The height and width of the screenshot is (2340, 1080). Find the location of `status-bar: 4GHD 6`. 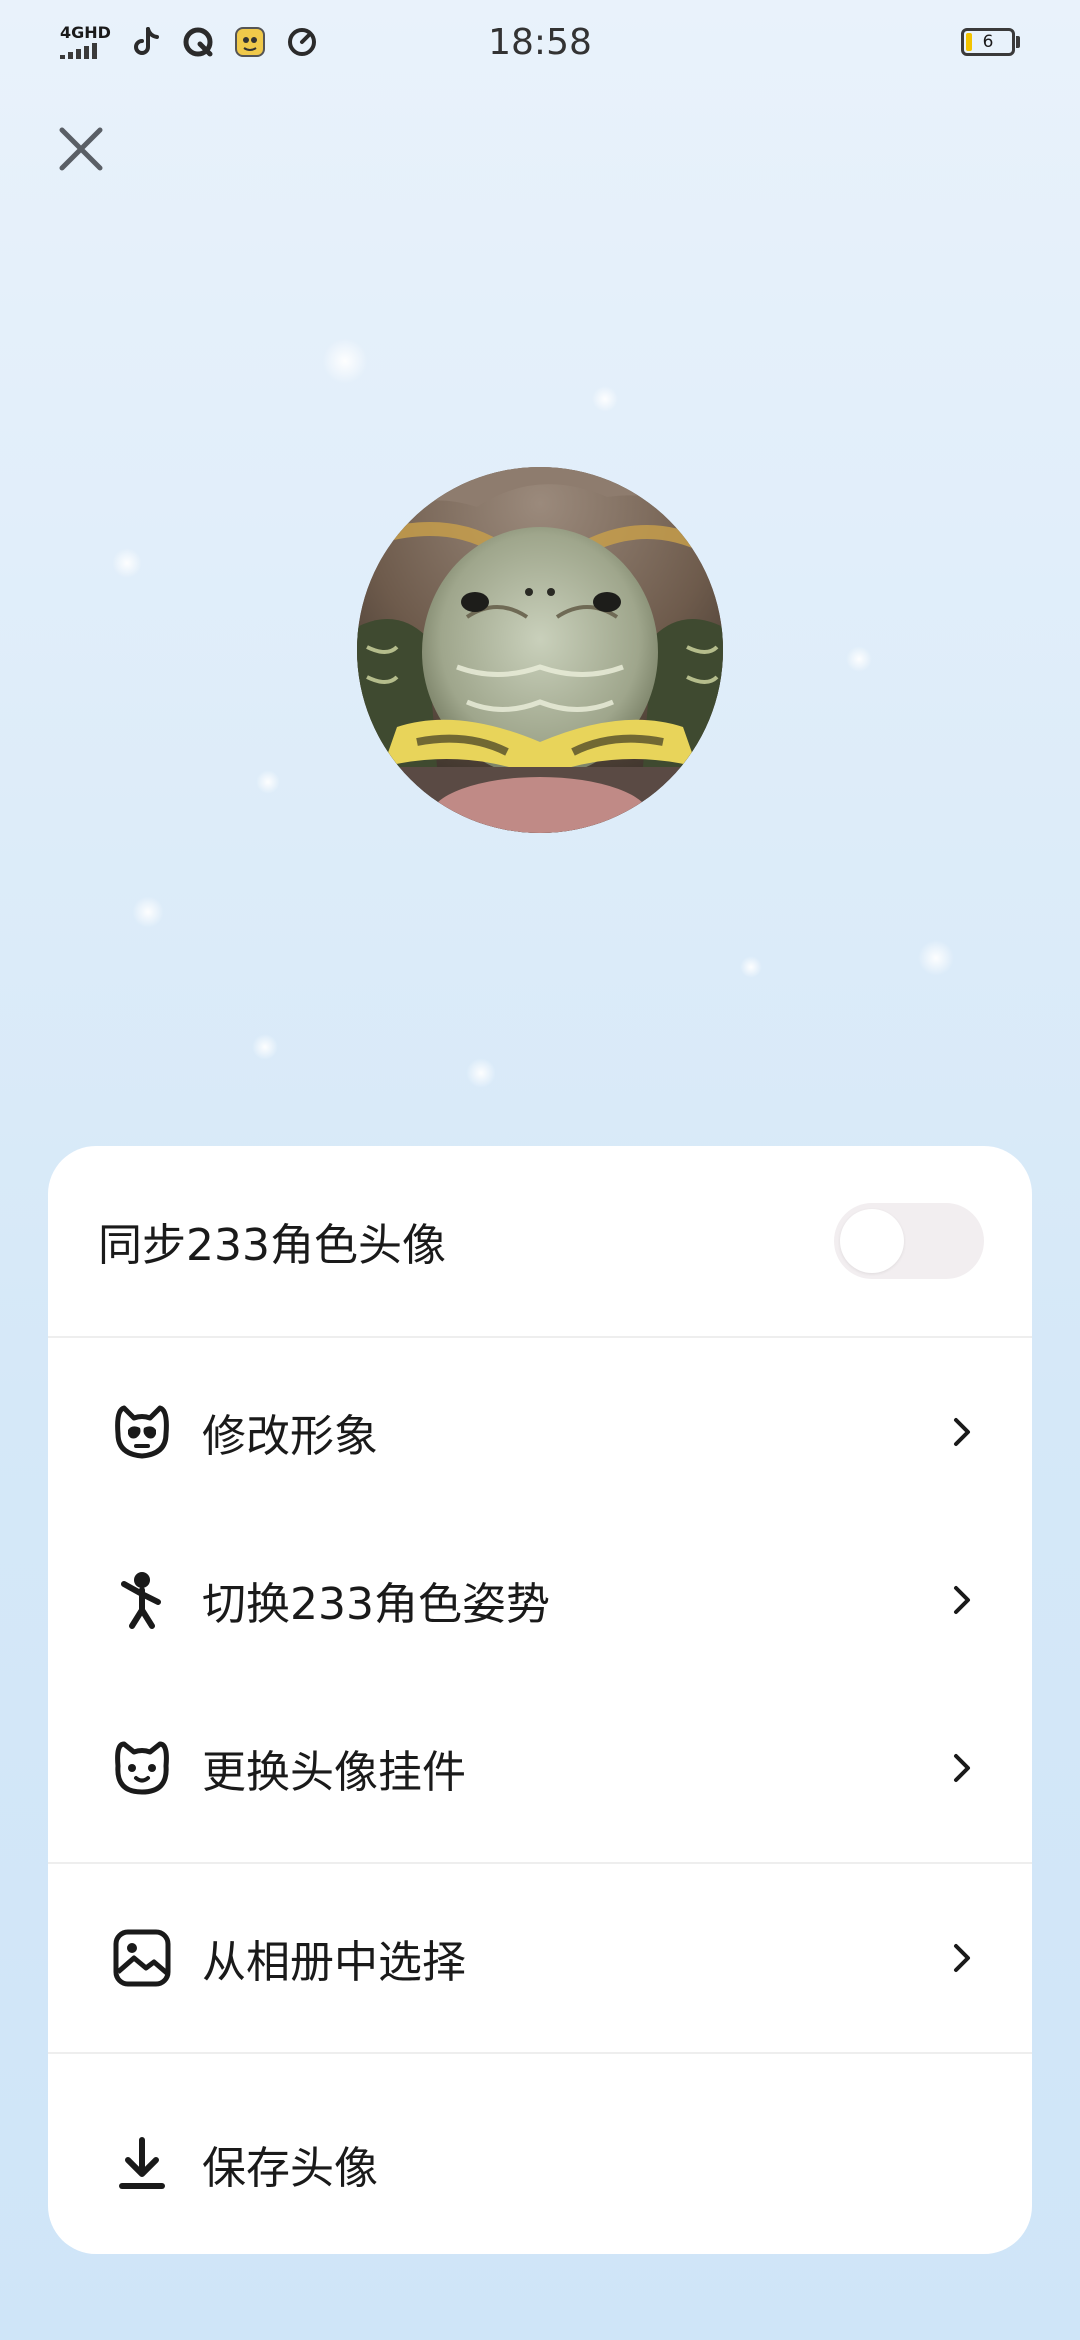

status-bar: 4GHD 6 is located at coordinates (540, 42).